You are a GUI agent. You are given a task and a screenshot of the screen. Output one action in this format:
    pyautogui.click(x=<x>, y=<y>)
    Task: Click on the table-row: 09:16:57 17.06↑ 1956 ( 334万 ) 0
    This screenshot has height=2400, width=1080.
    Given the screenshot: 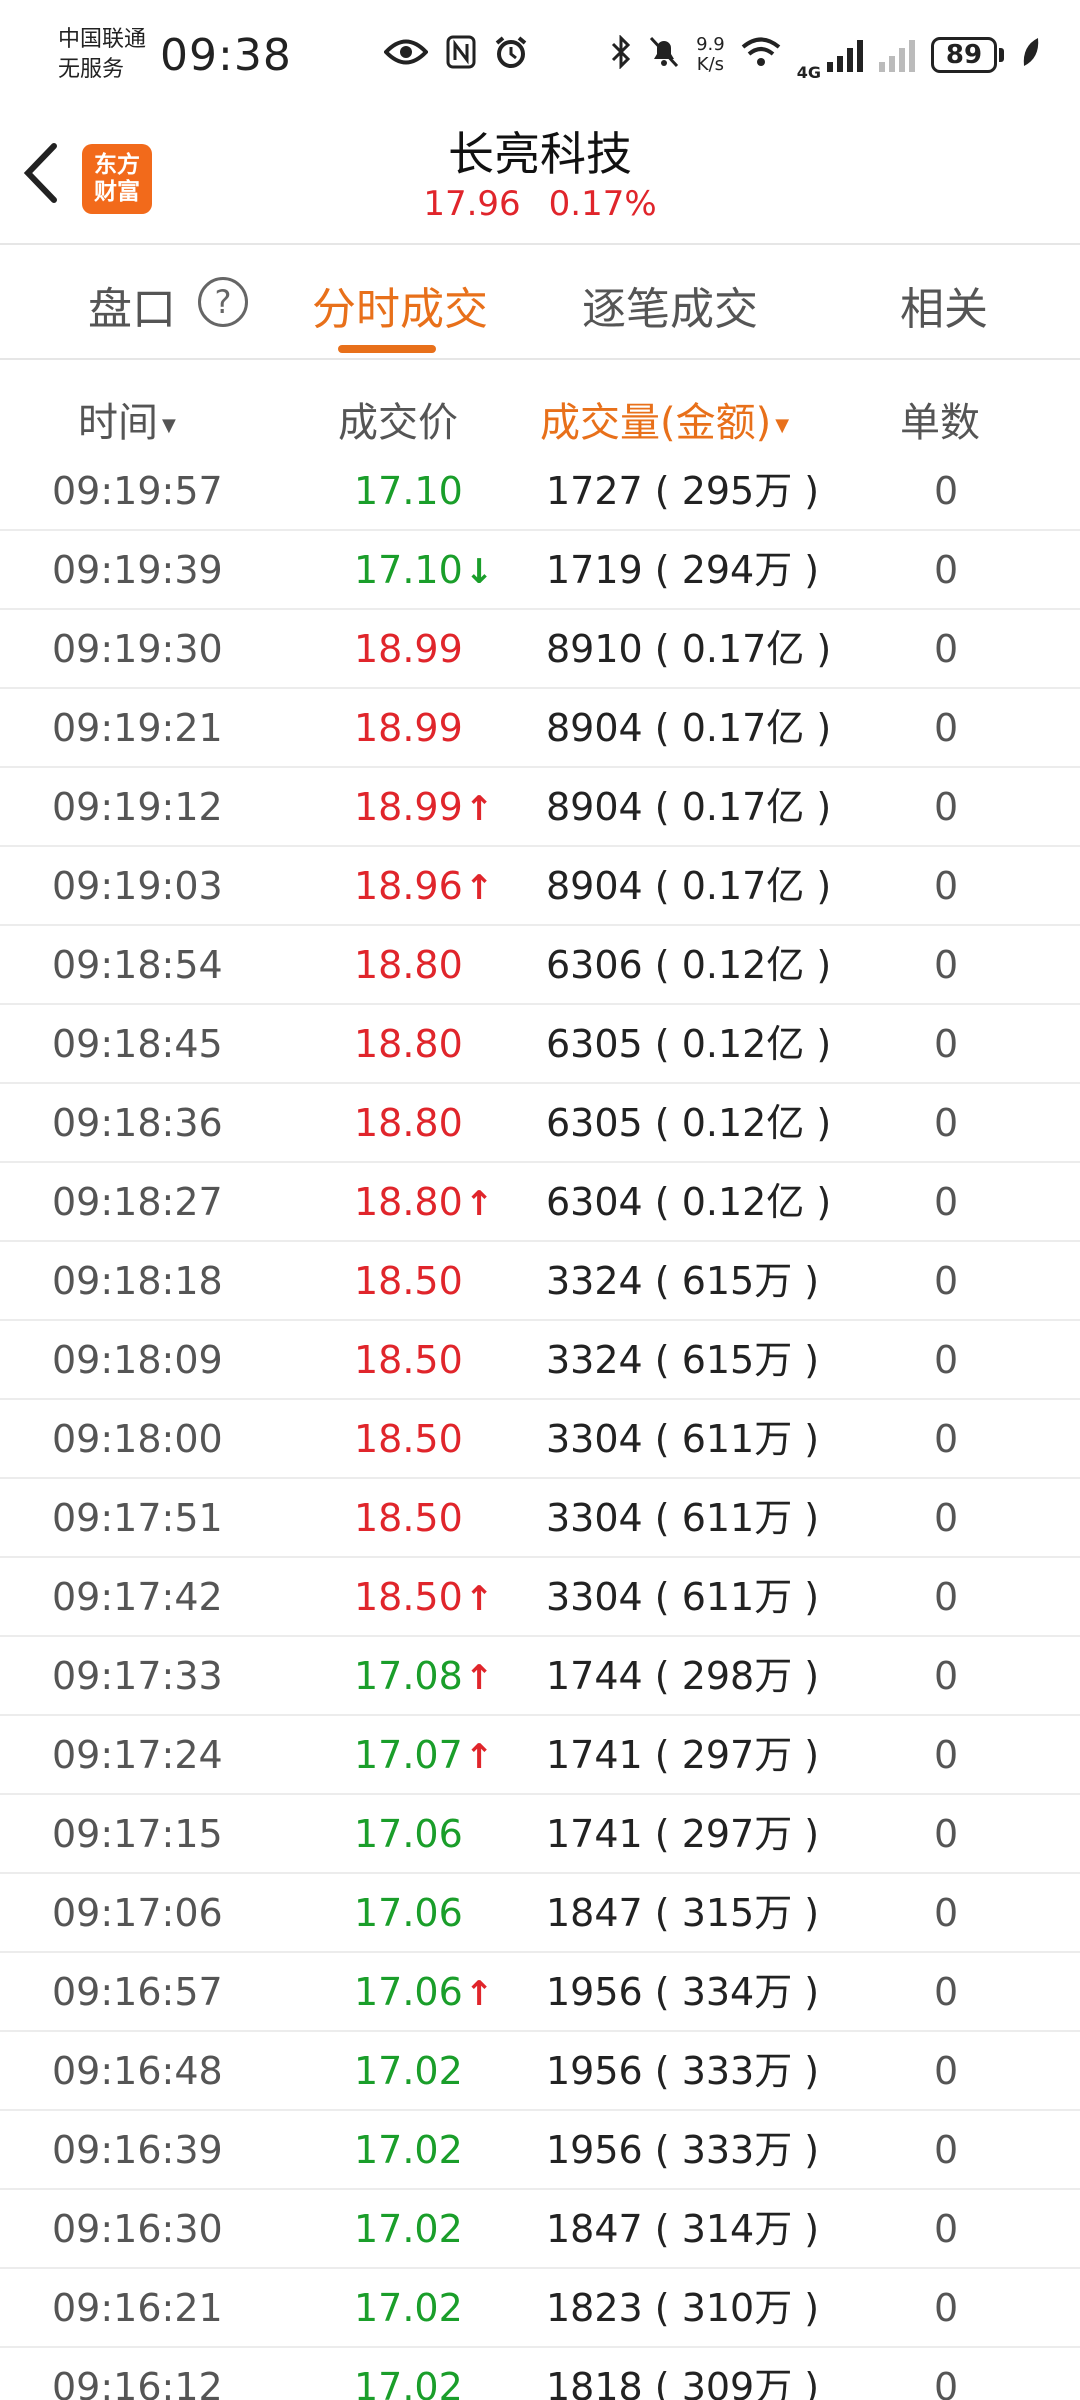 What is the action you would take?
    pyautogui.click(x=540, y=1992)
    